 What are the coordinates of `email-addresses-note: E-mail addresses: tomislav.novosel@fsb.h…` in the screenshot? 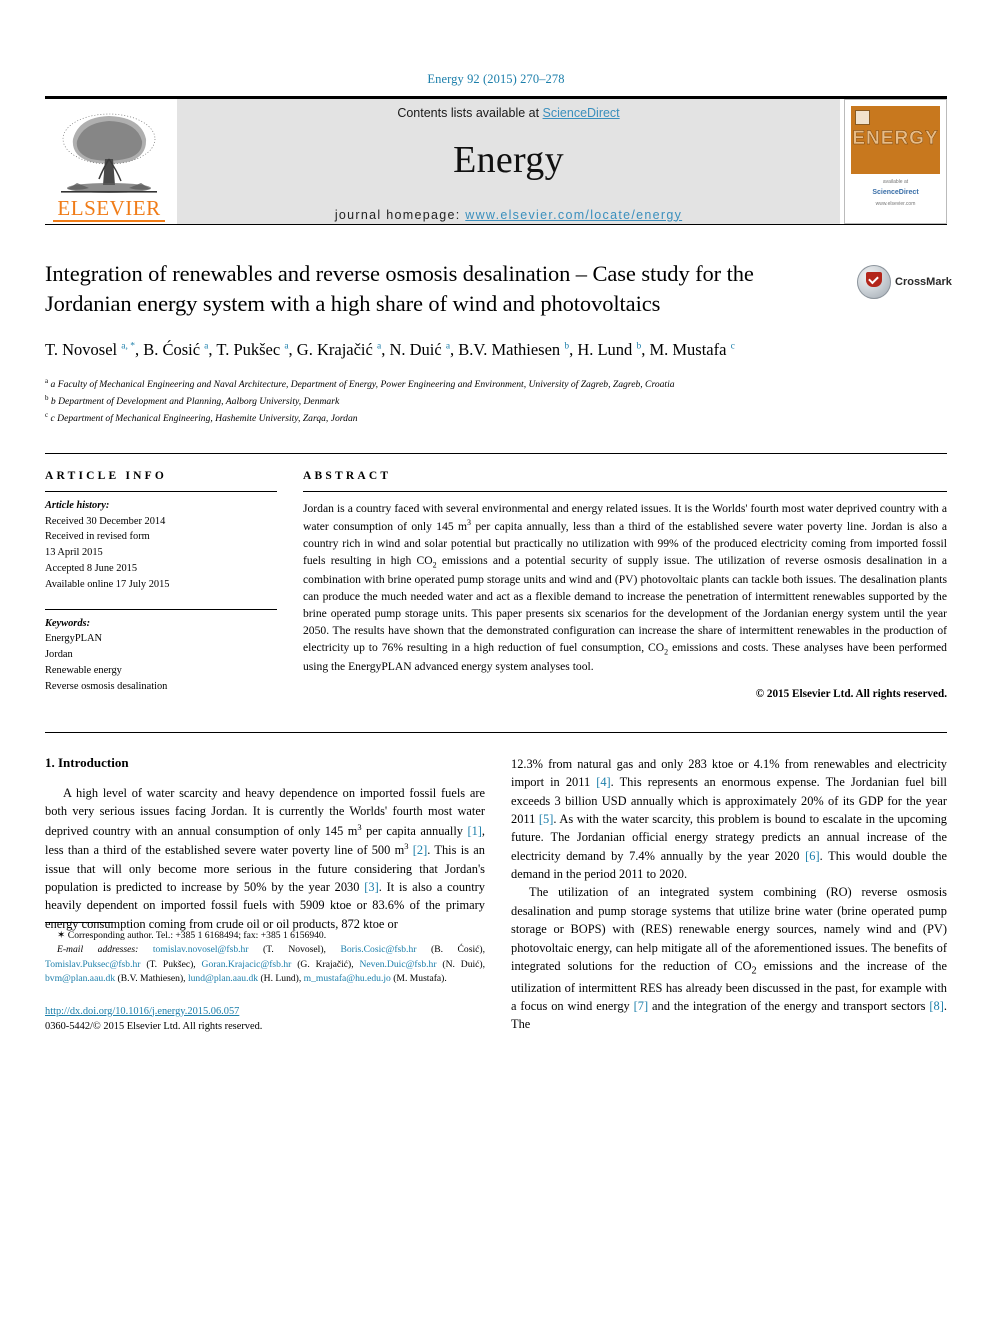 It's located at (265, 964).